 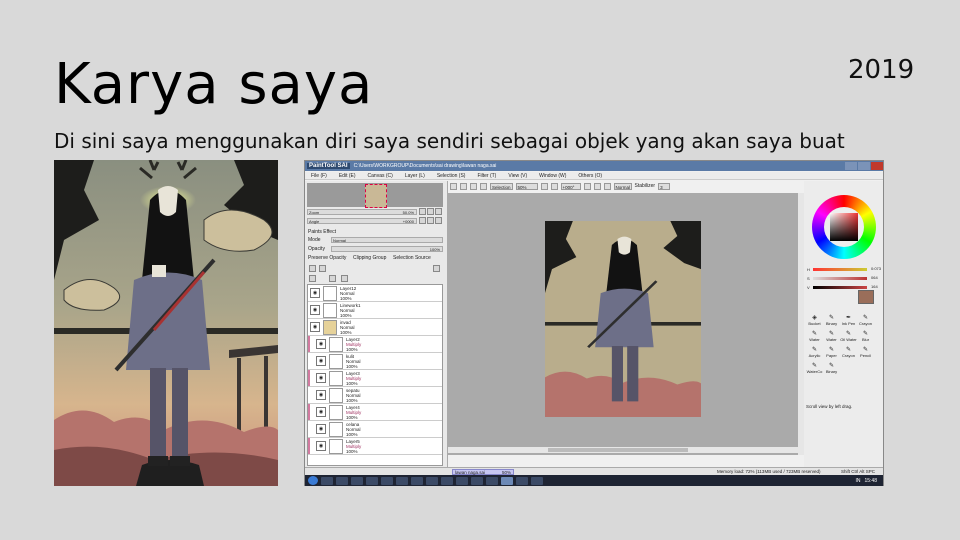 I want to click on navigator-preview, so click(x=375, y=195).